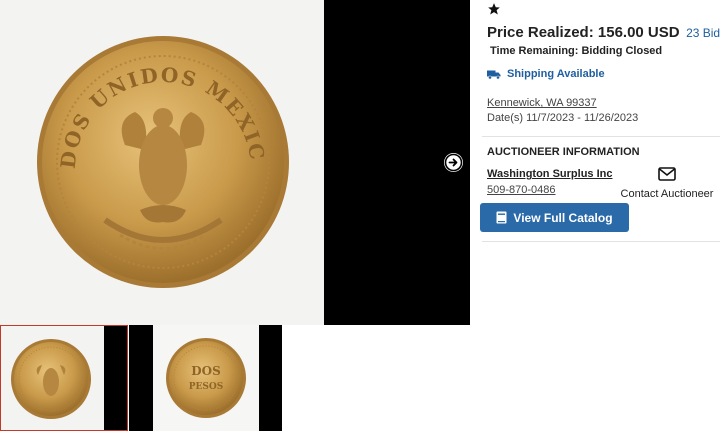 This screenshot has width=720, height=431. I want to click on auction-dates: Date(s) 11/7/2023 - 11/26/2023, so click(563, 118).